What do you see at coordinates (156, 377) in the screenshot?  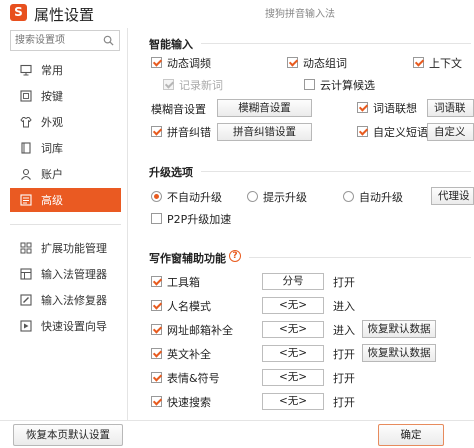 I see `emoji-symbol-checkbox` at bounding box center [156, 377].